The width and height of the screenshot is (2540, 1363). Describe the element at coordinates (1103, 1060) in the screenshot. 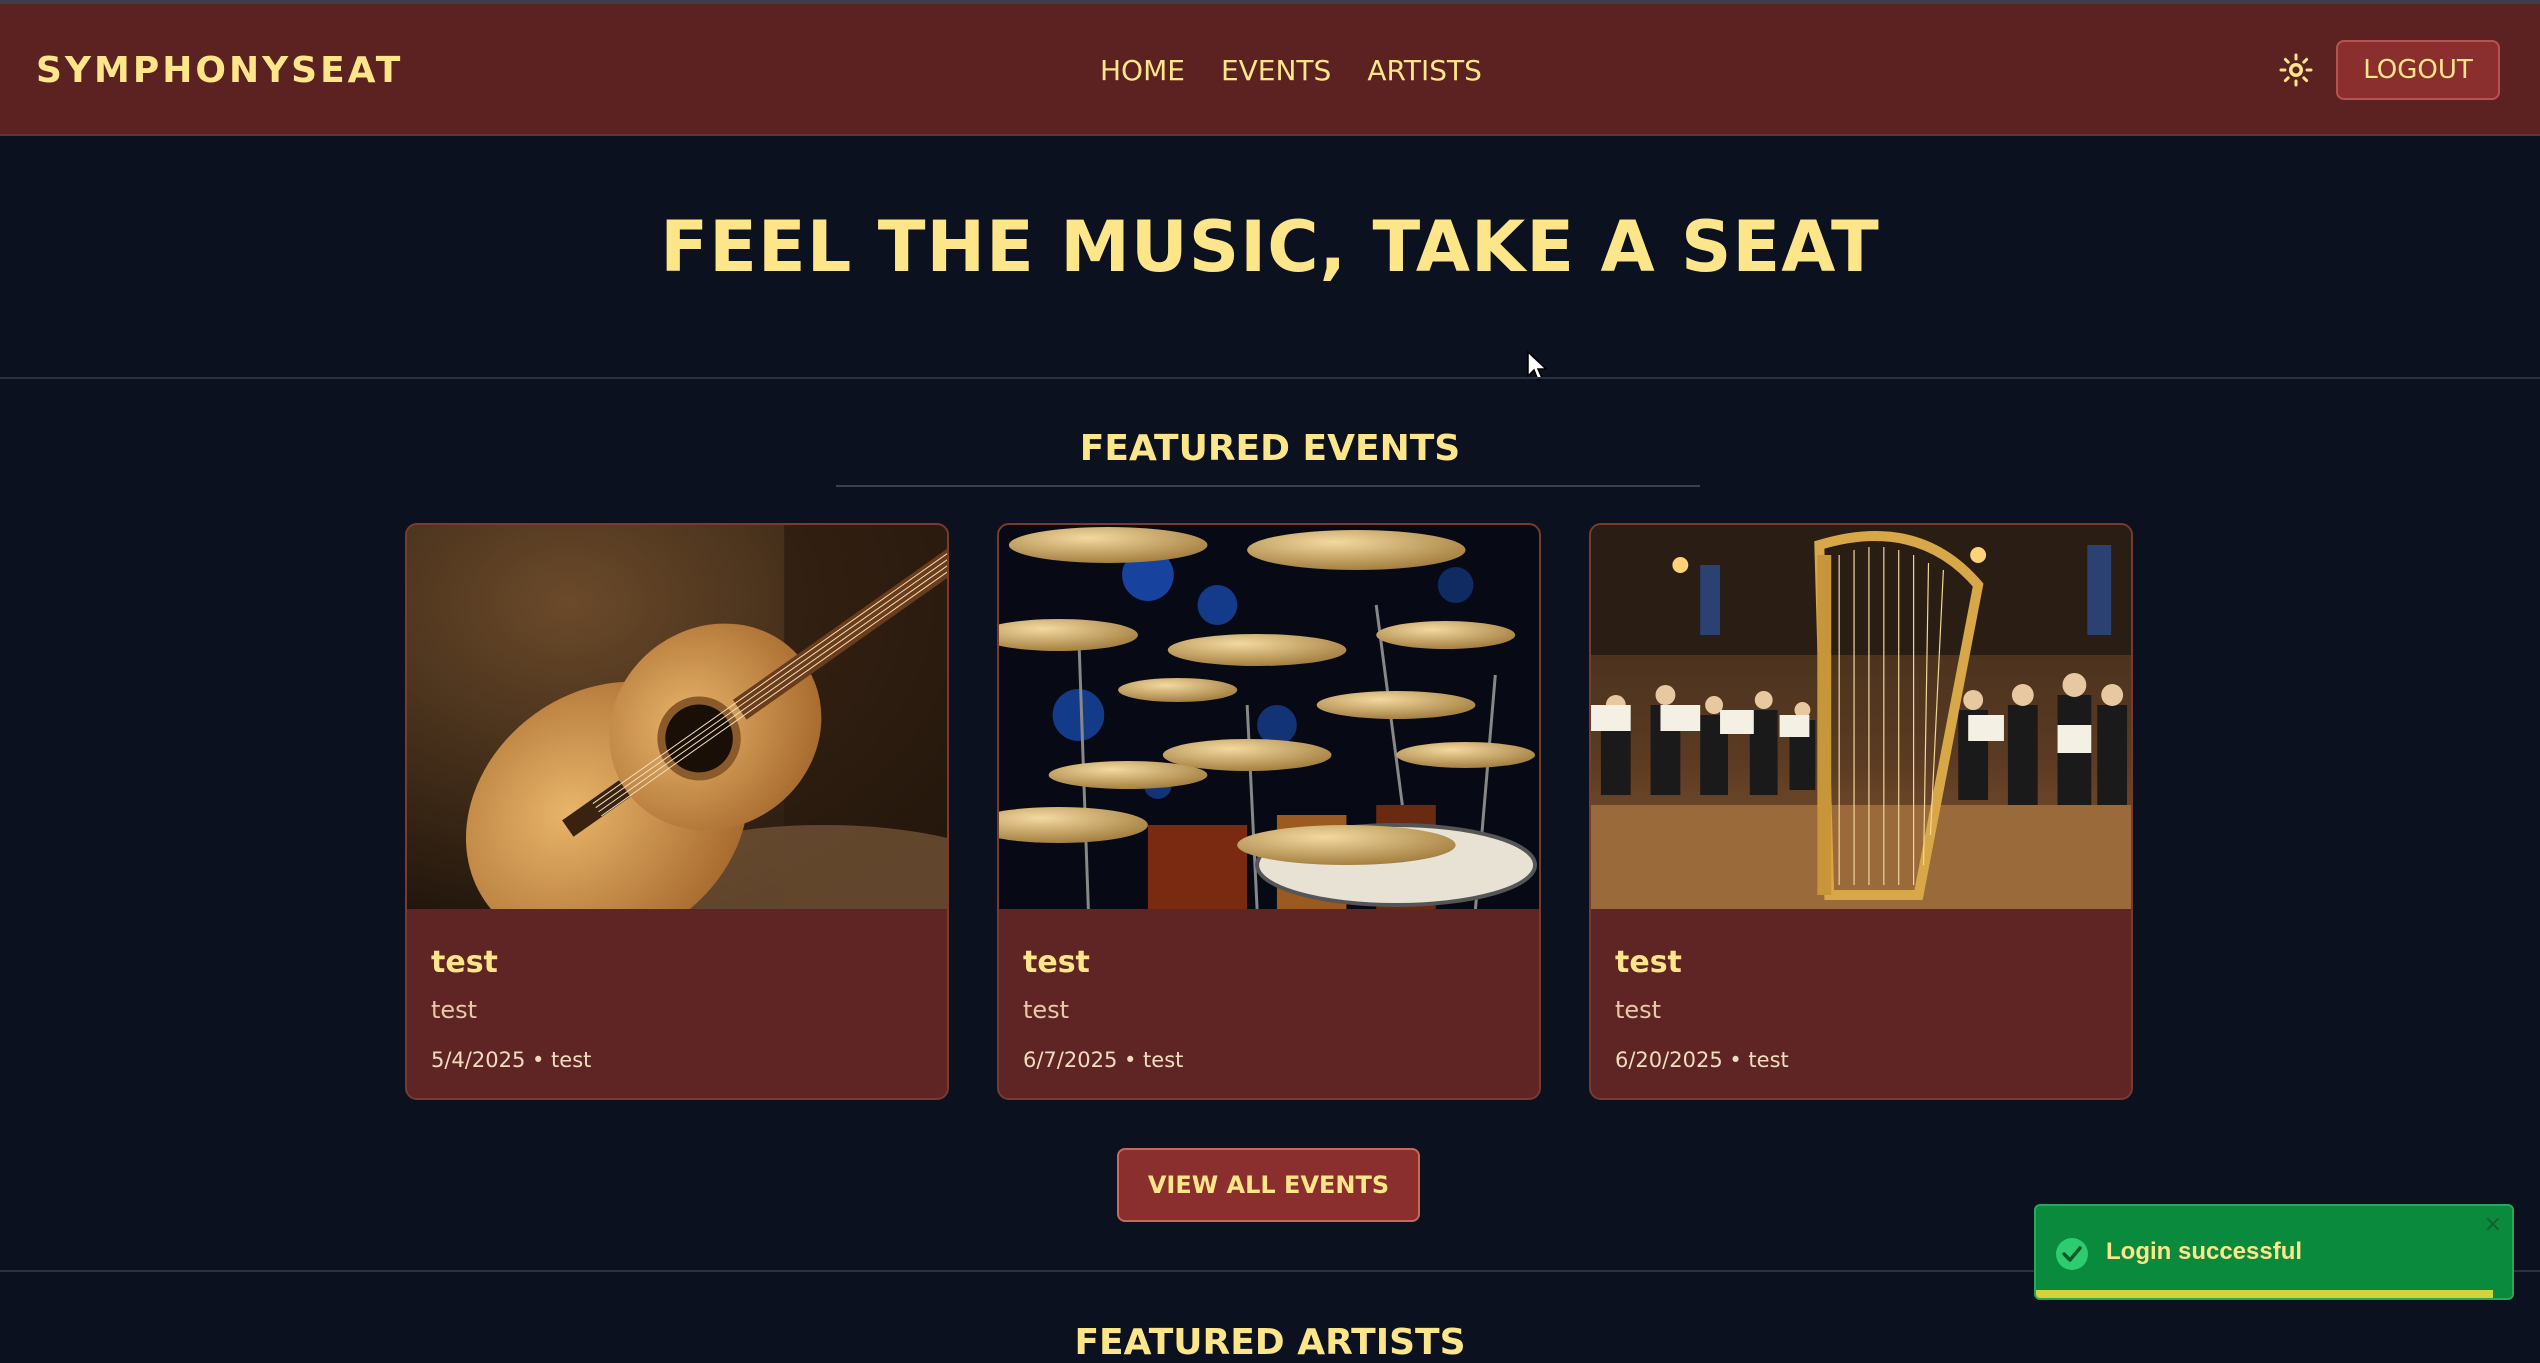

I see `event-meta: 6/7/2025 • test` at that location.